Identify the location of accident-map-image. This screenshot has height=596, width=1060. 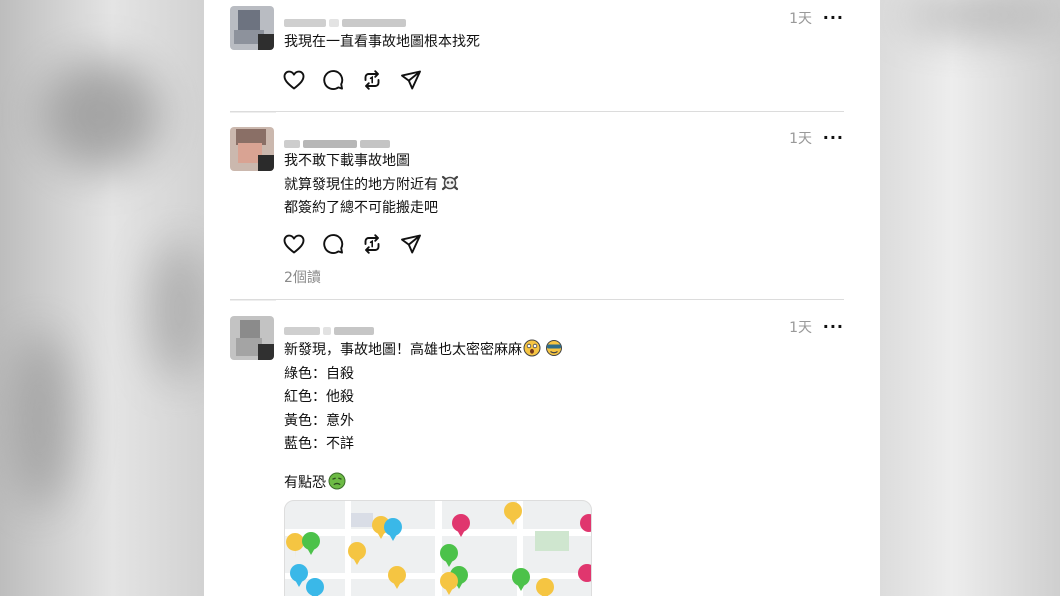
(438, 548).